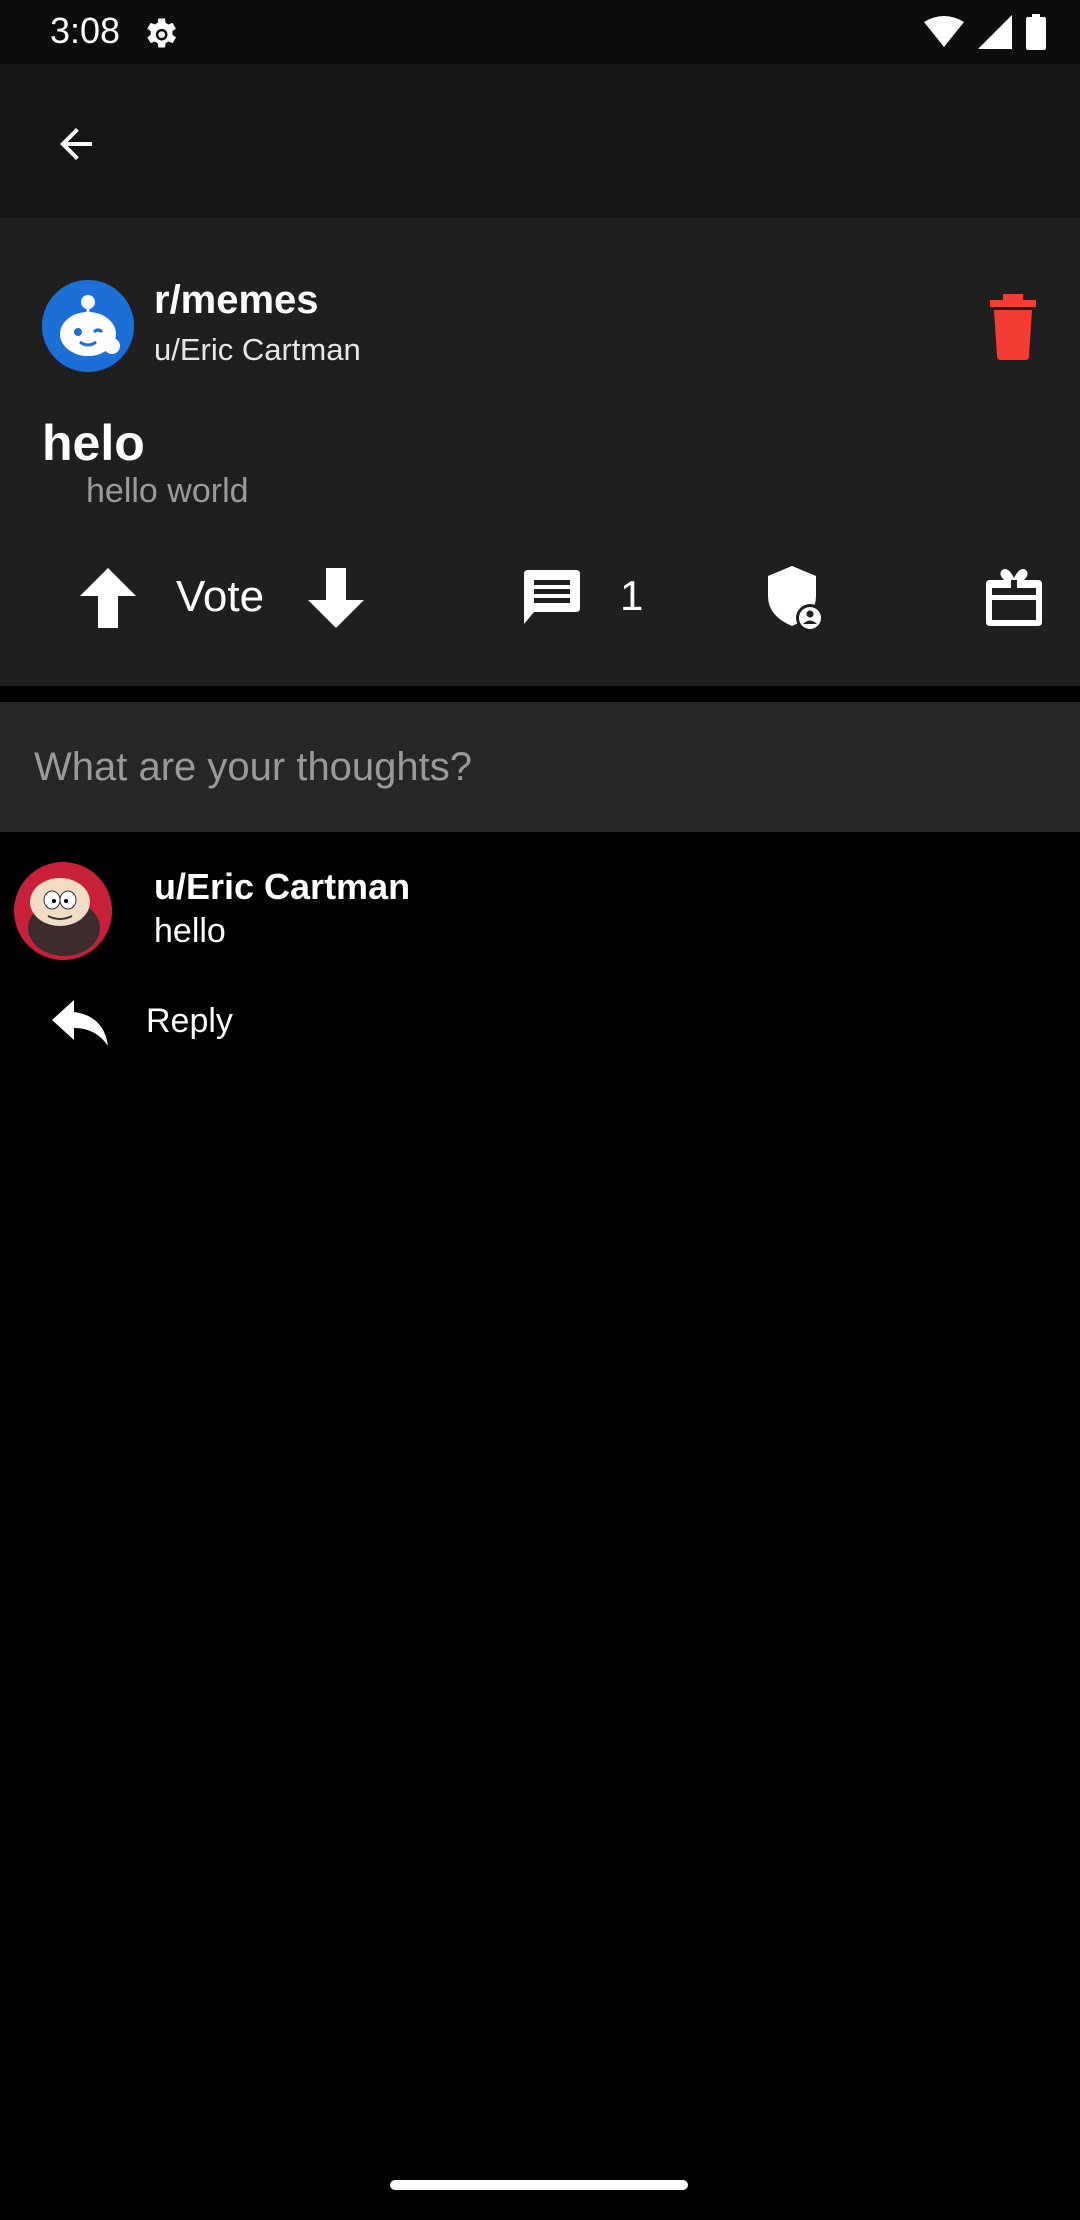  I want to click on battery-icon, so click(1036, 32).